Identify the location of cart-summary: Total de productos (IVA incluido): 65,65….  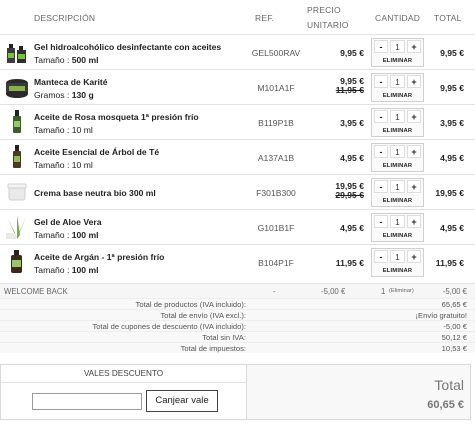
(237, 325).